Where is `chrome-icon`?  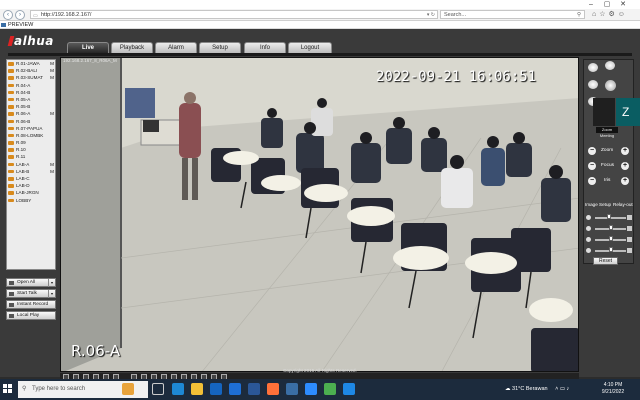 chrome-icon is located at coordinates (330, 389).